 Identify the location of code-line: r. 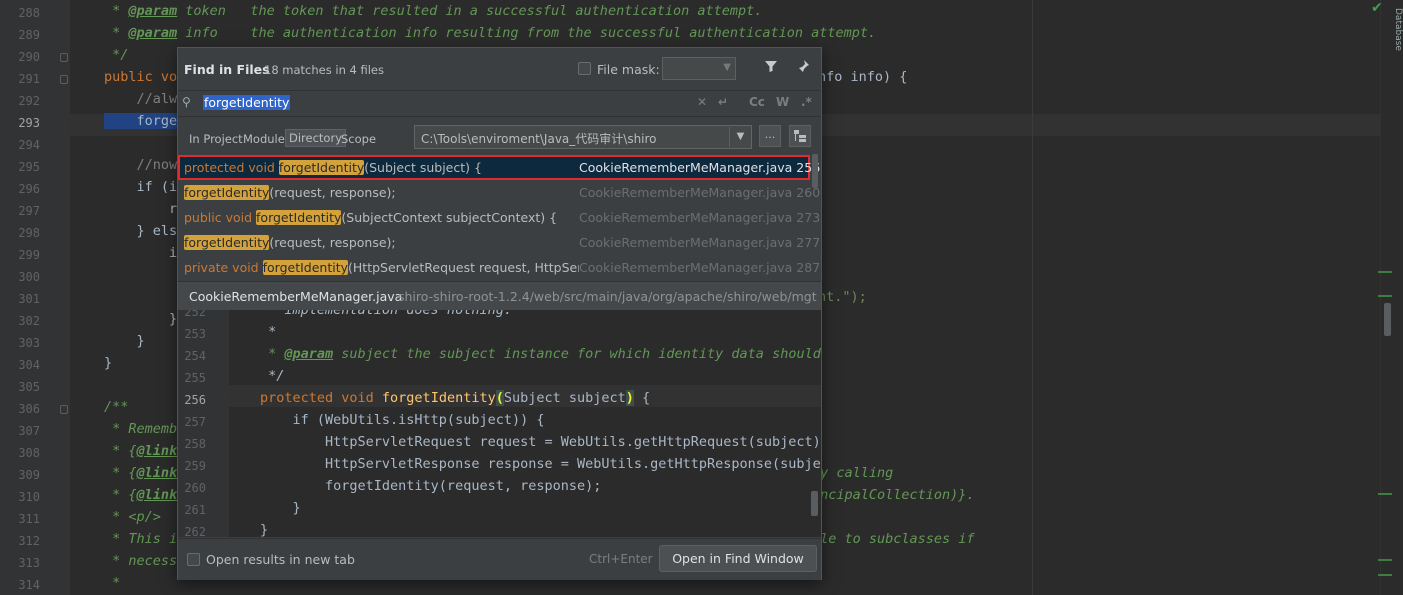
(140, 209).